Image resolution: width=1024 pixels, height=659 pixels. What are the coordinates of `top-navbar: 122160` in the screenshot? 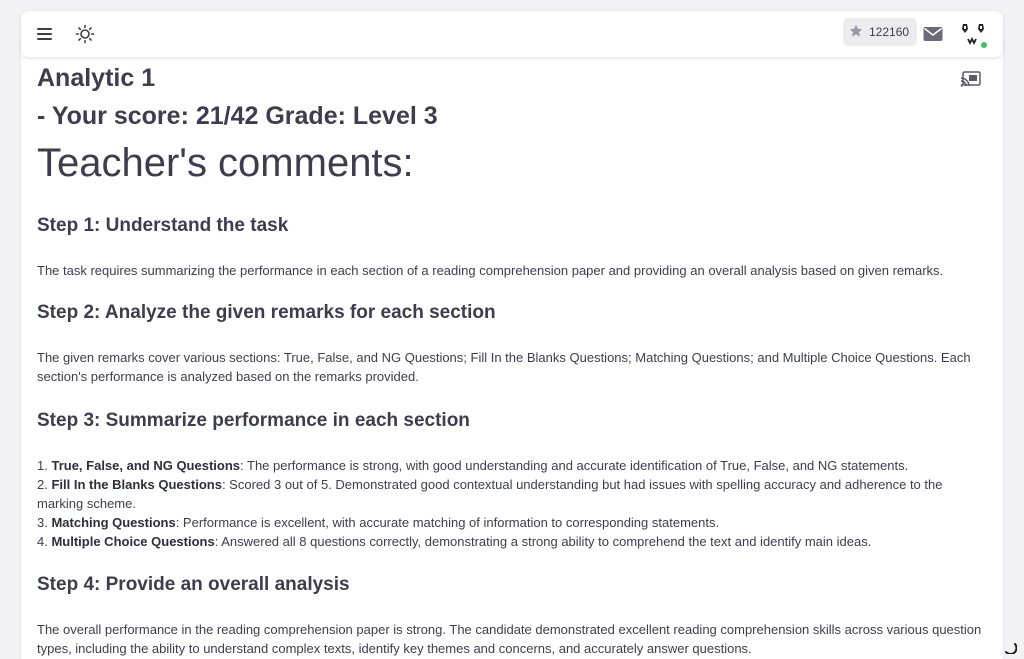 It's located at (512, 34).